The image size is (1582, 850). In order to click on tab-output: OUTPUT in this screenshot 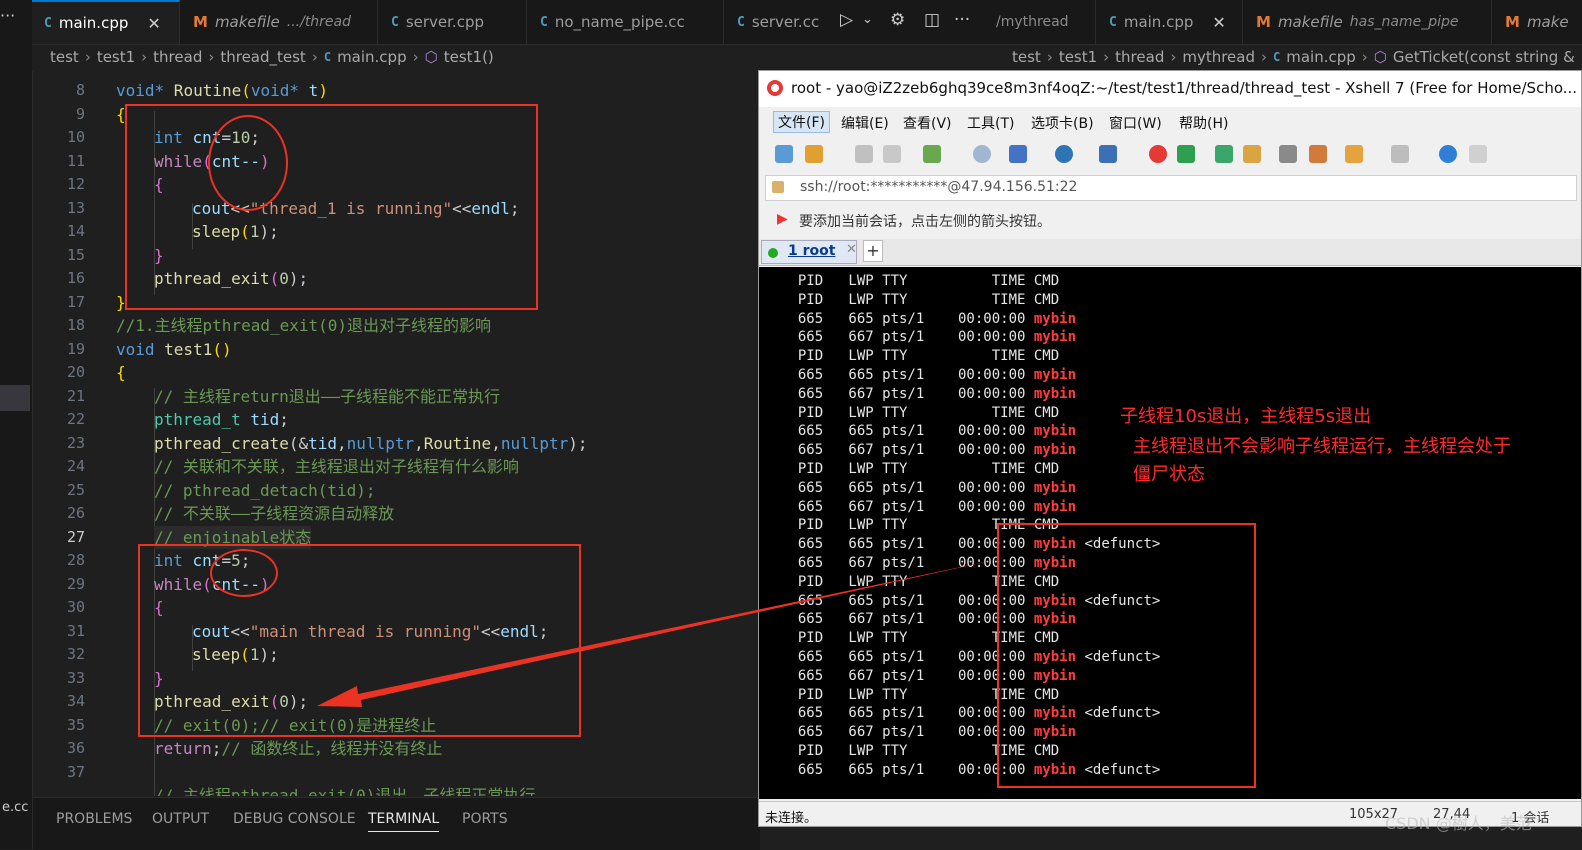, I will do `click(180, 819)`.